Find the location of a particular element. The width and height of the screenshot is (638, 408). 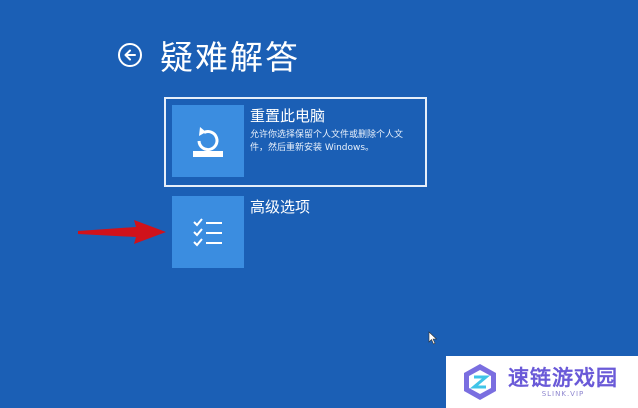

option-advanced-title: 高级选项 is located at coordinates (280, 207).